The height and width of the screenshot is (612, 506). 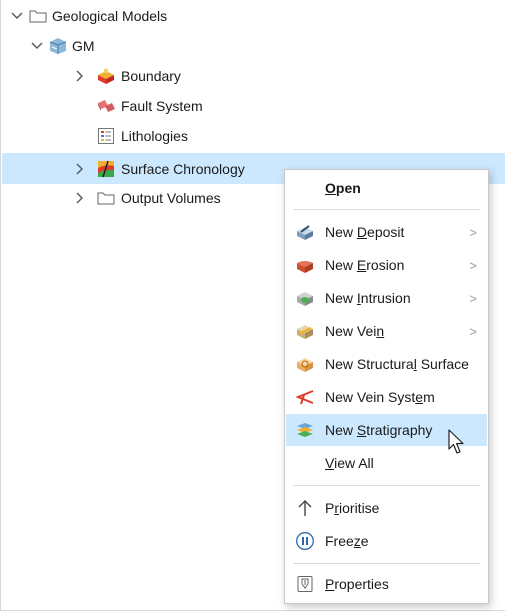 I want to click on erosion-icon, so click(x=305, y=265).